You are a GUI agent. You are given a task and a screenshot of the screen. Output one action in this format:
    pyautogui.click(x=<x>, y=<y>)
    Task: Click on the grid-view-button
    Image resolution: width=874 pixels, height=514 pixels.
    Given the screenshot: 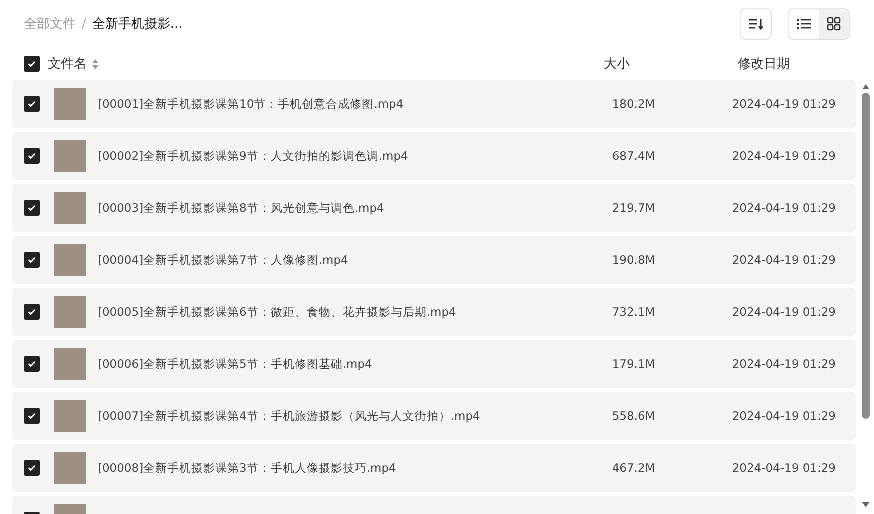 What is the action you would take?
    pyautogui.click(x=834, y=24)
    